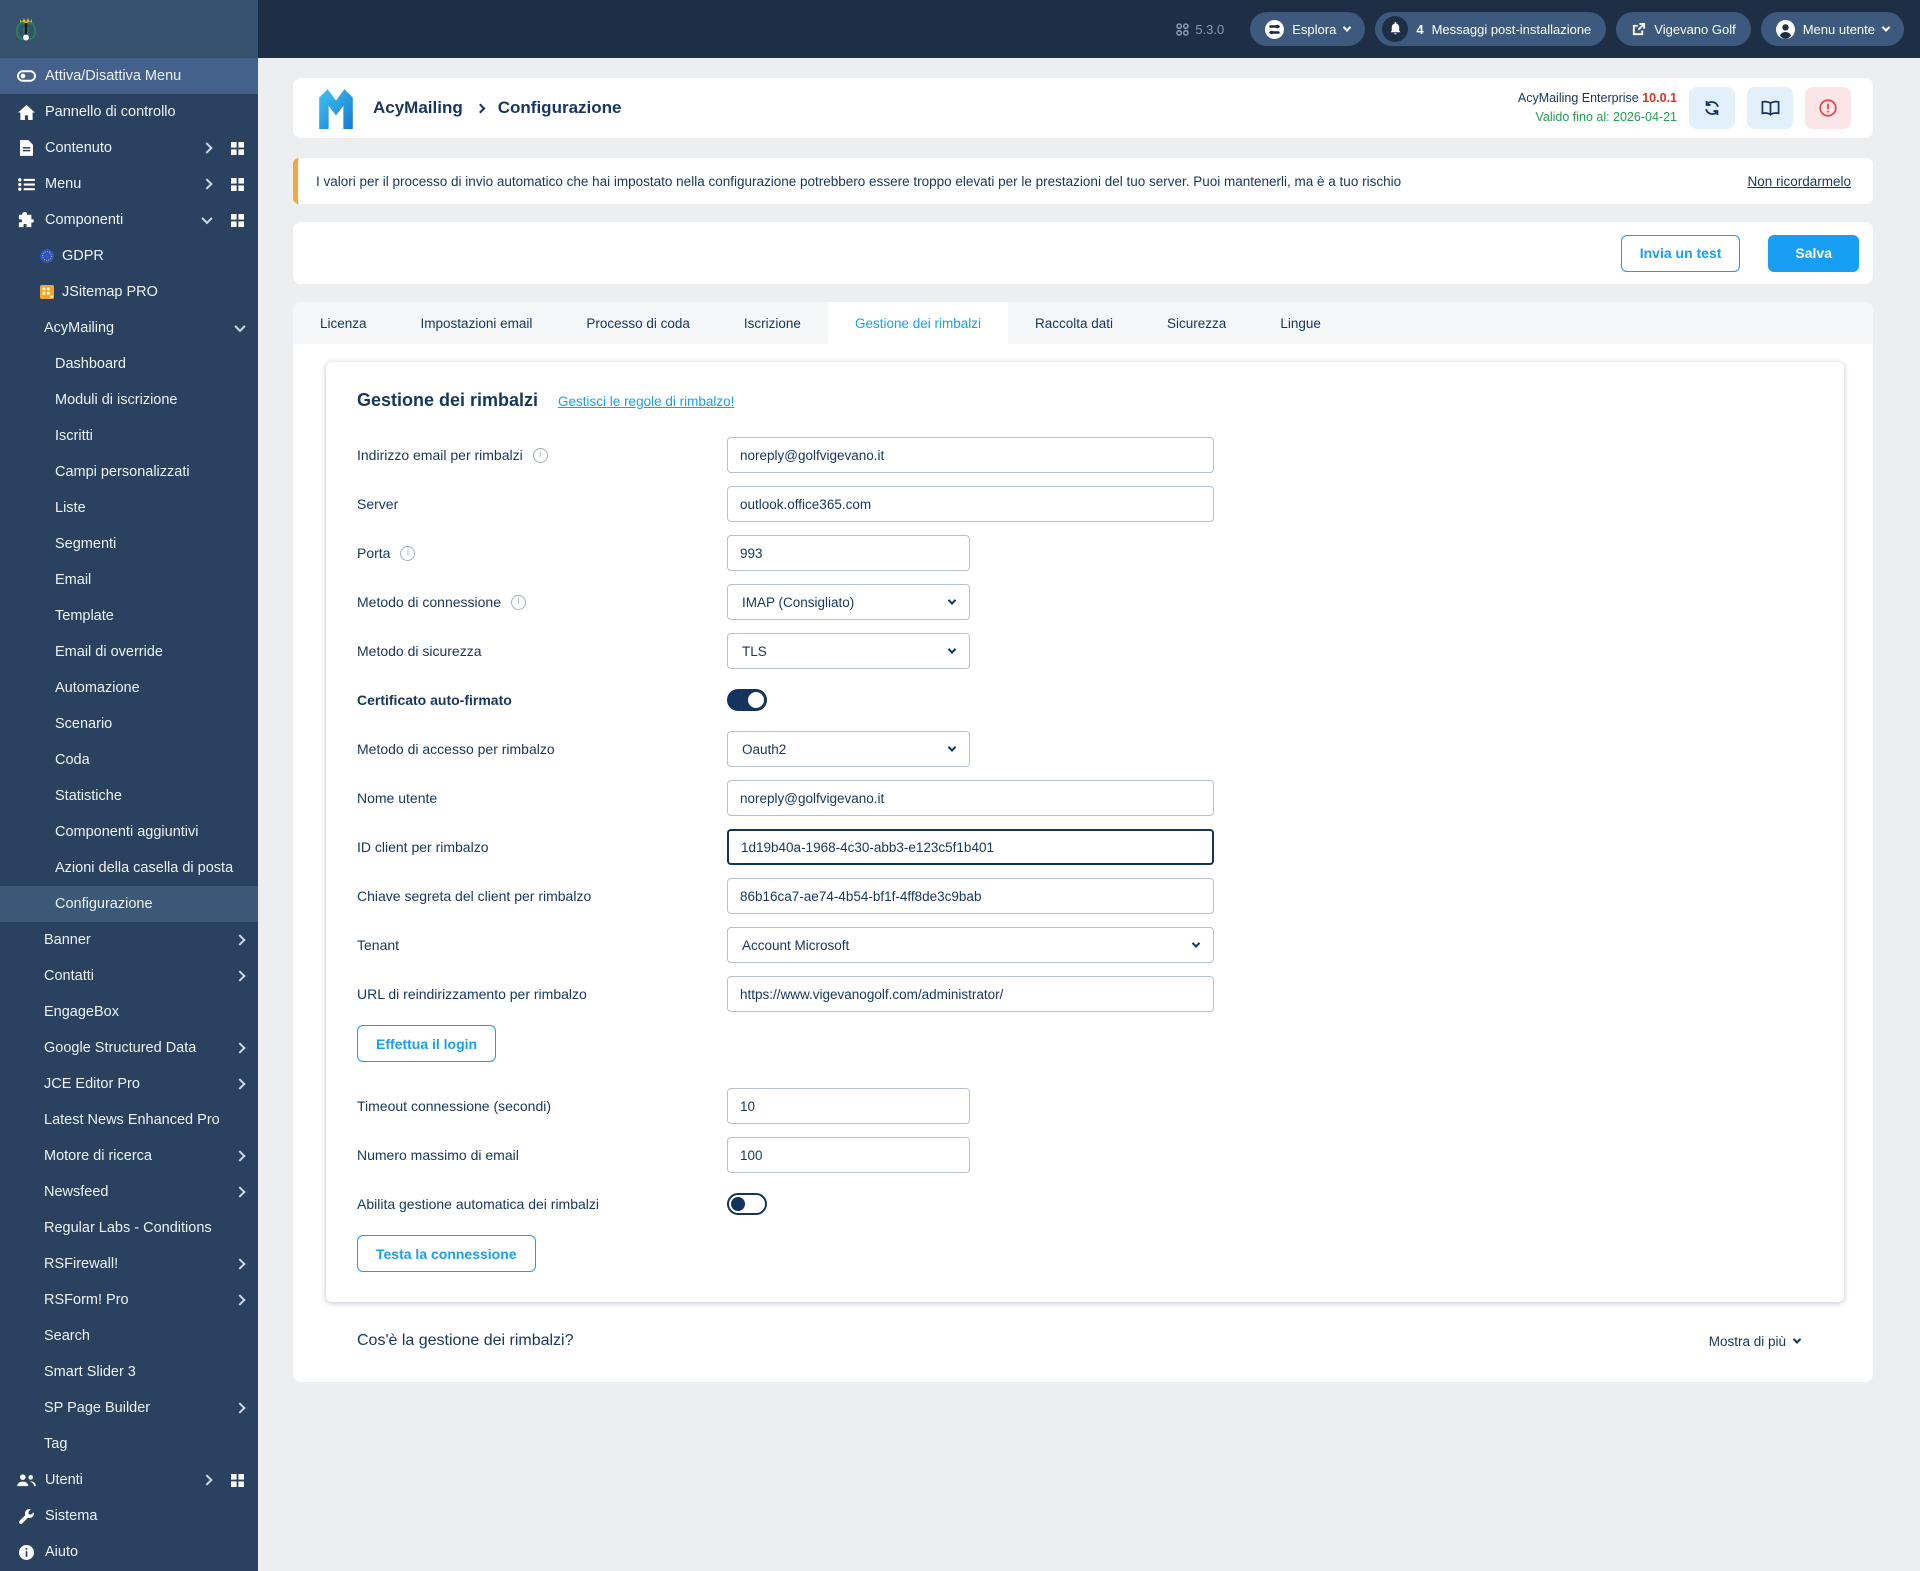 This screenshot has height=1571, width=1920. What do you see at coordinates (1308, 29) in the screenshot?
I see `explore-button: Esplora` at bounding box center [1308, 29].